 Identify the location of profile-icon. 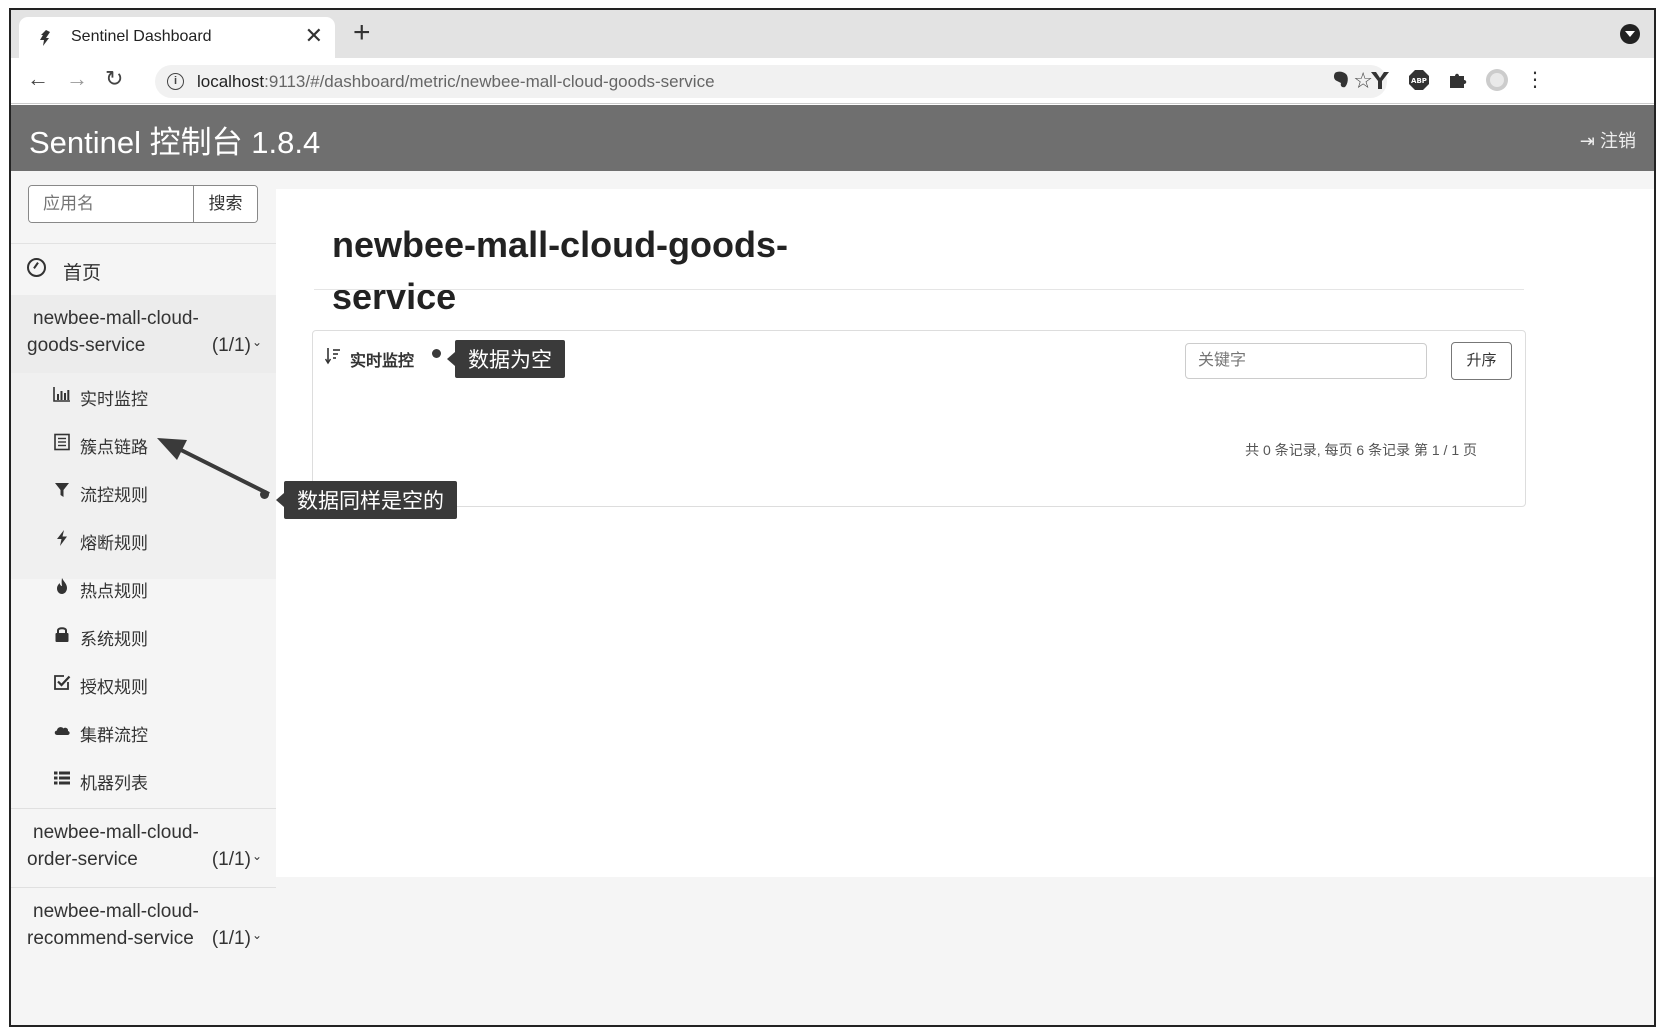
(1497, 80).